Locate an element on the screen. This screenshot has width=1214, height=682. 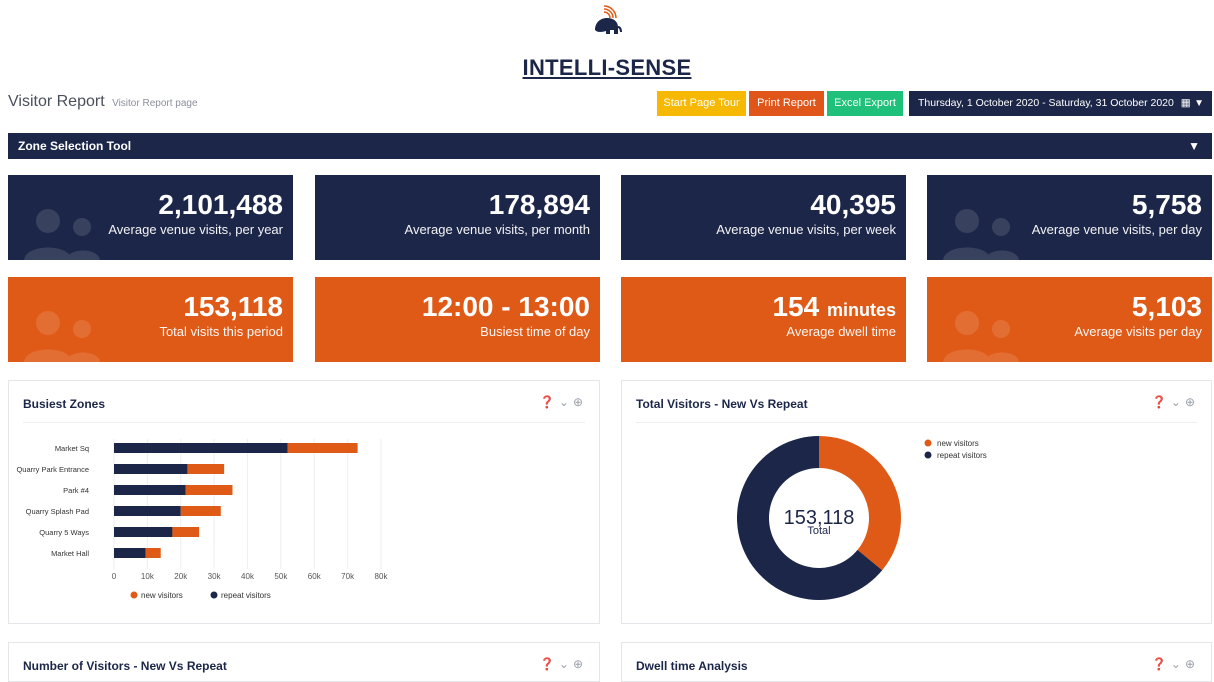
stat-value: 5,103 is located at coordinates (1166, 306).